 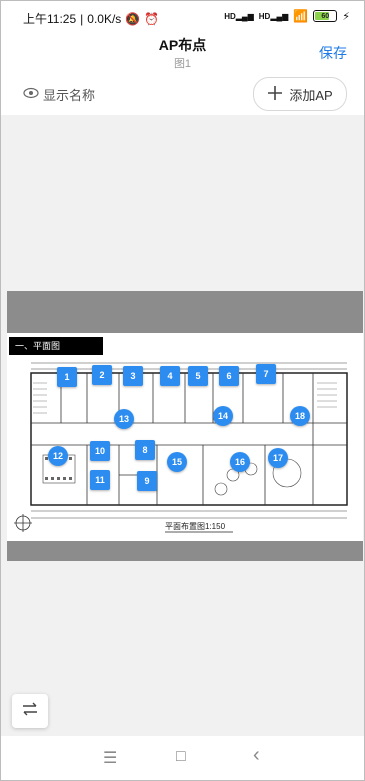 What do you see at coordinates (301, 16) in the screenshot?
I see `wifi-icon: 📶` at bounding box center [301, 16].